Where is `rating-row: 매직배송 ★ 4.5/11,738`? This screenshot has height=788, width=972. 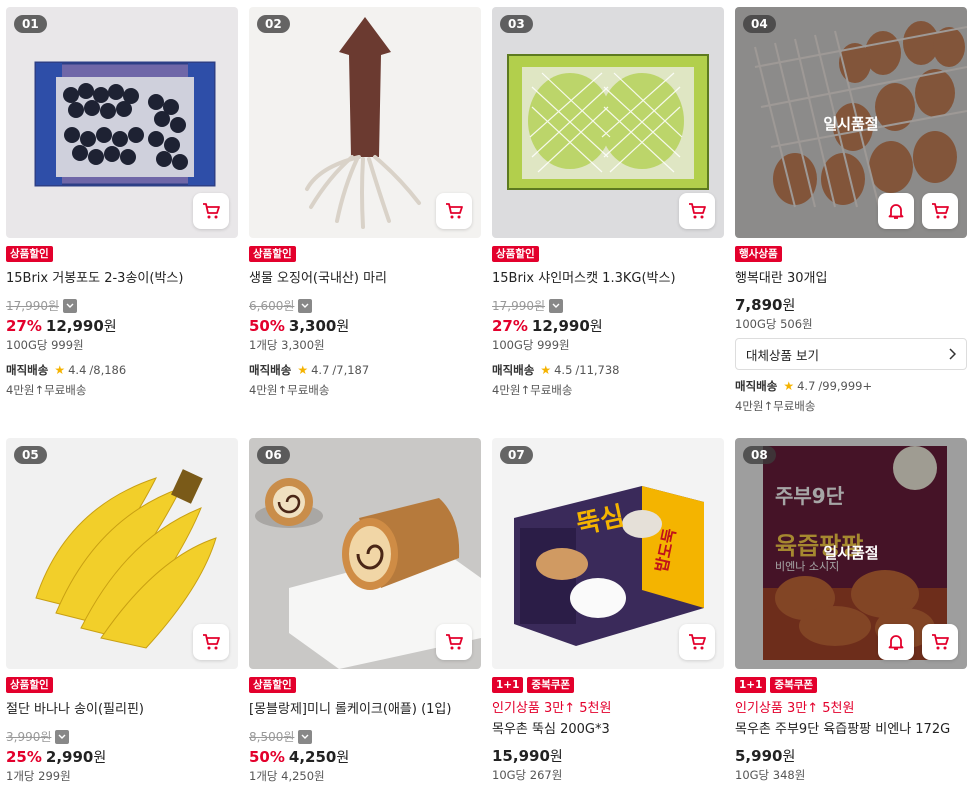
rating-row: 매직배송 ★ 4.5/11,738 is located at coordinates (608, 370).